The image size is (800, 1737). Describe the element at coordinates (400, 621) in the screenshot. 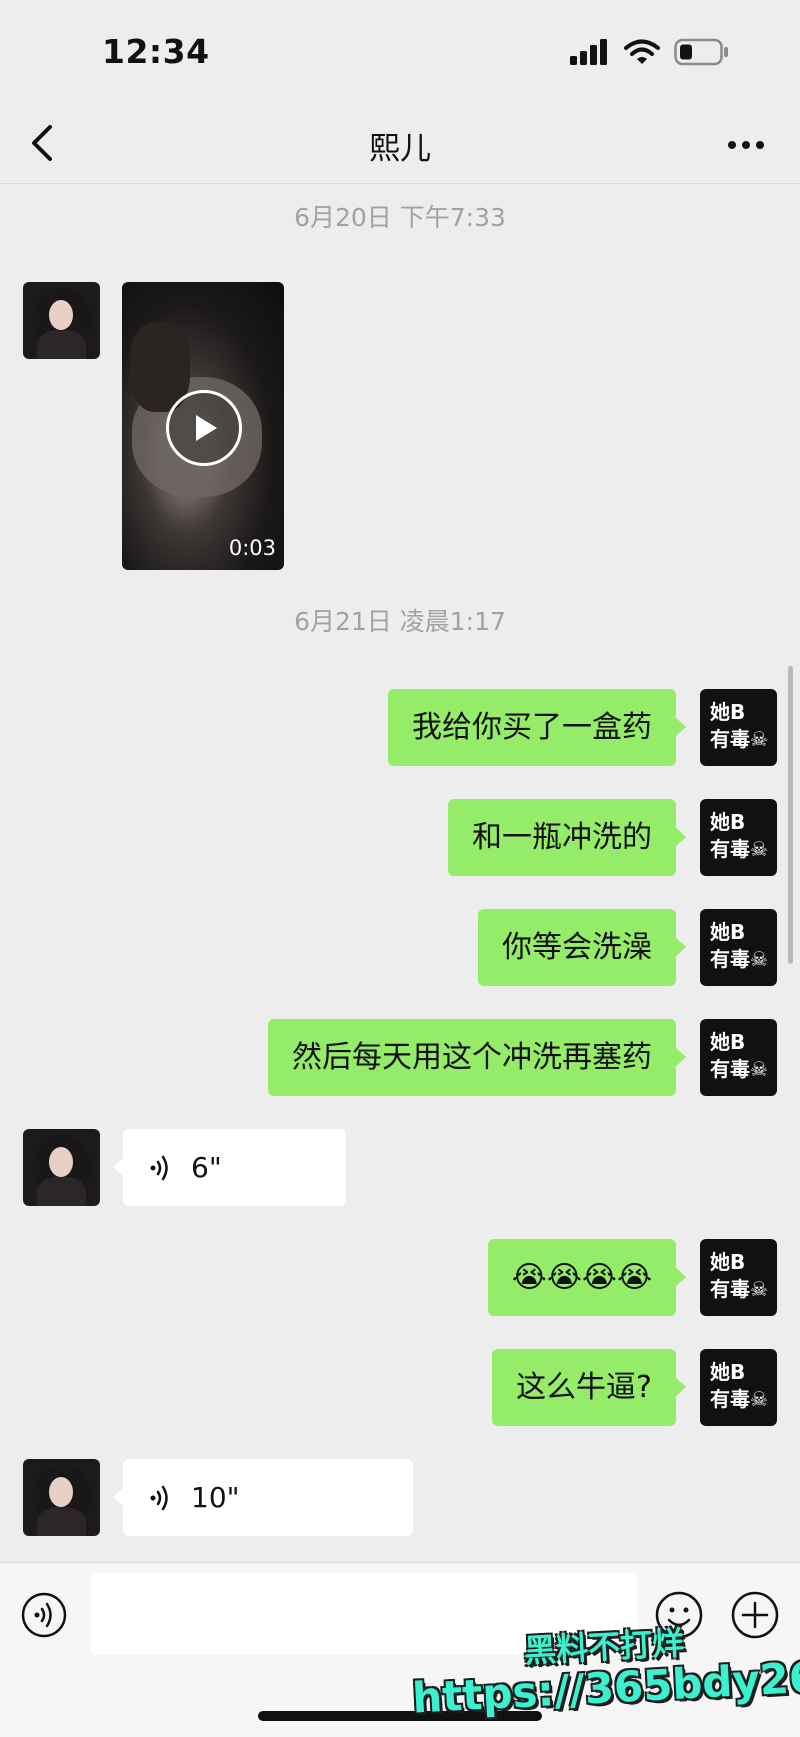

I see `timestamp: 6月21日 凌晨1:17` at that location.